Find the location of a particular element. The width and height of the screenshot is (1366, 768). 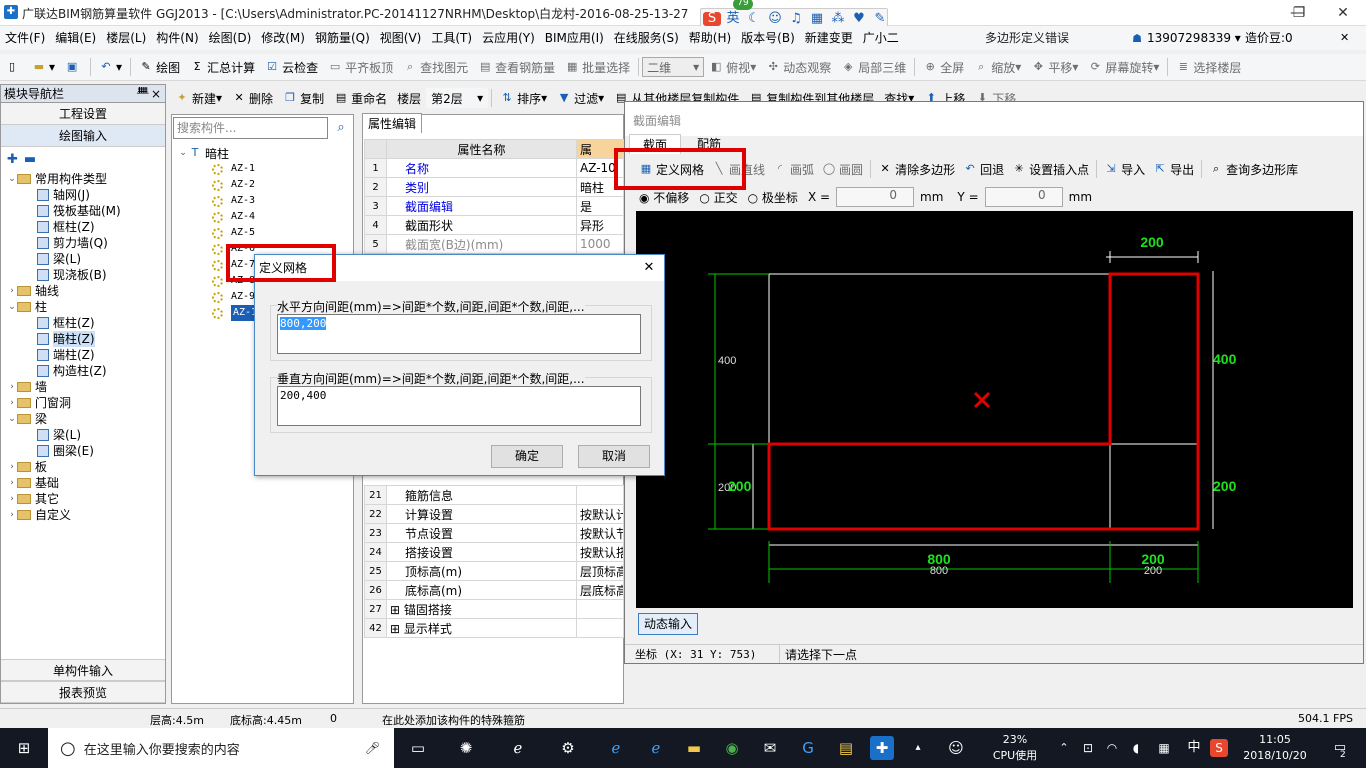

property-row: 22 计算设置 按默认计 is located at coordinates (494, 514).